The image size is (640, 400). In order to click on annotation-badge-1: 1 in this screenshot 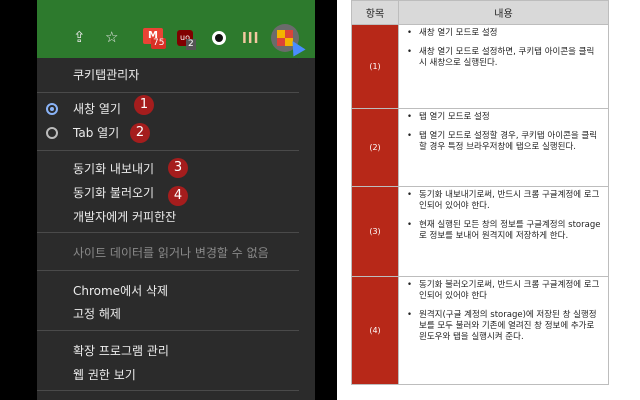, I will do `click(144, 105)`.